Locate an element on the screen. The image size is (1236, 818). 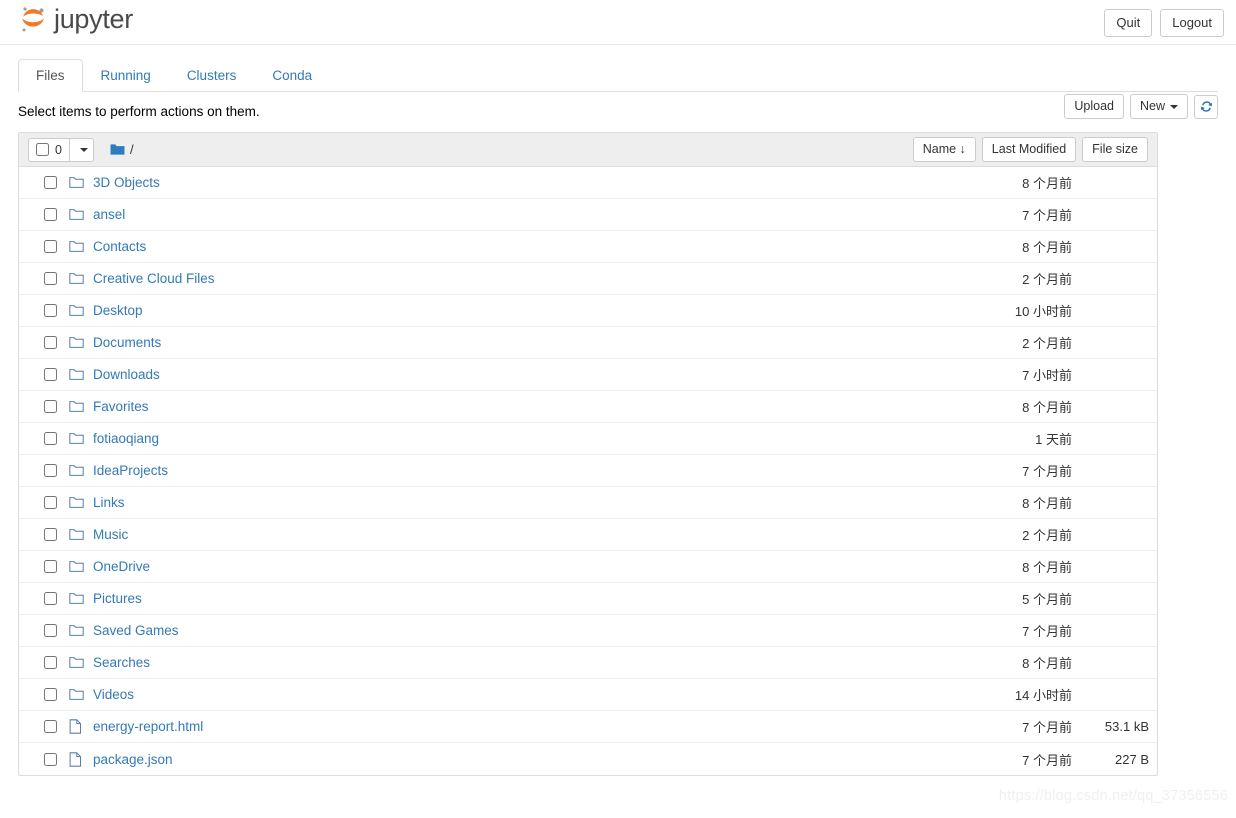
table-row: Desktop 10 小时前 is located at coordinates (588, 311).